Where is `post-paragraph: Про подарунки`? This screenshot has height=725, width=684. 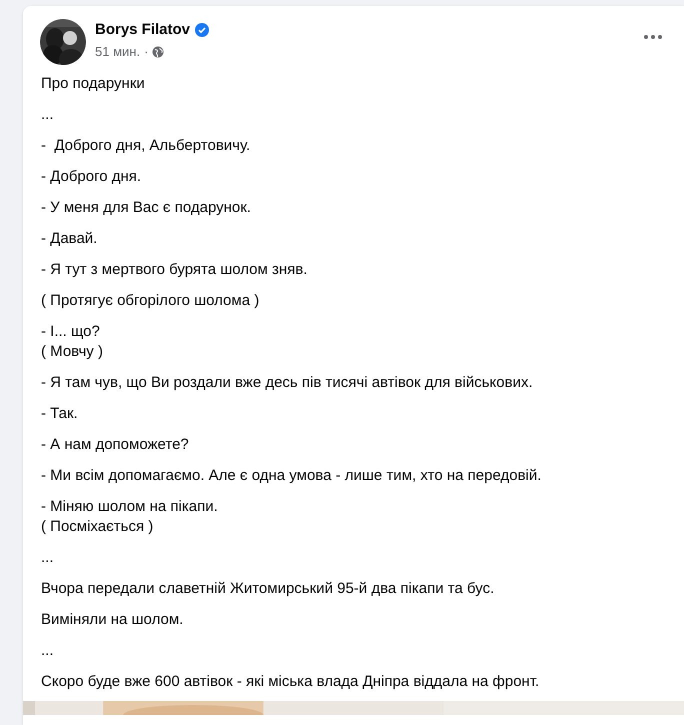
post-paragraph: Про подарунки is located at coordinates (93, 84).